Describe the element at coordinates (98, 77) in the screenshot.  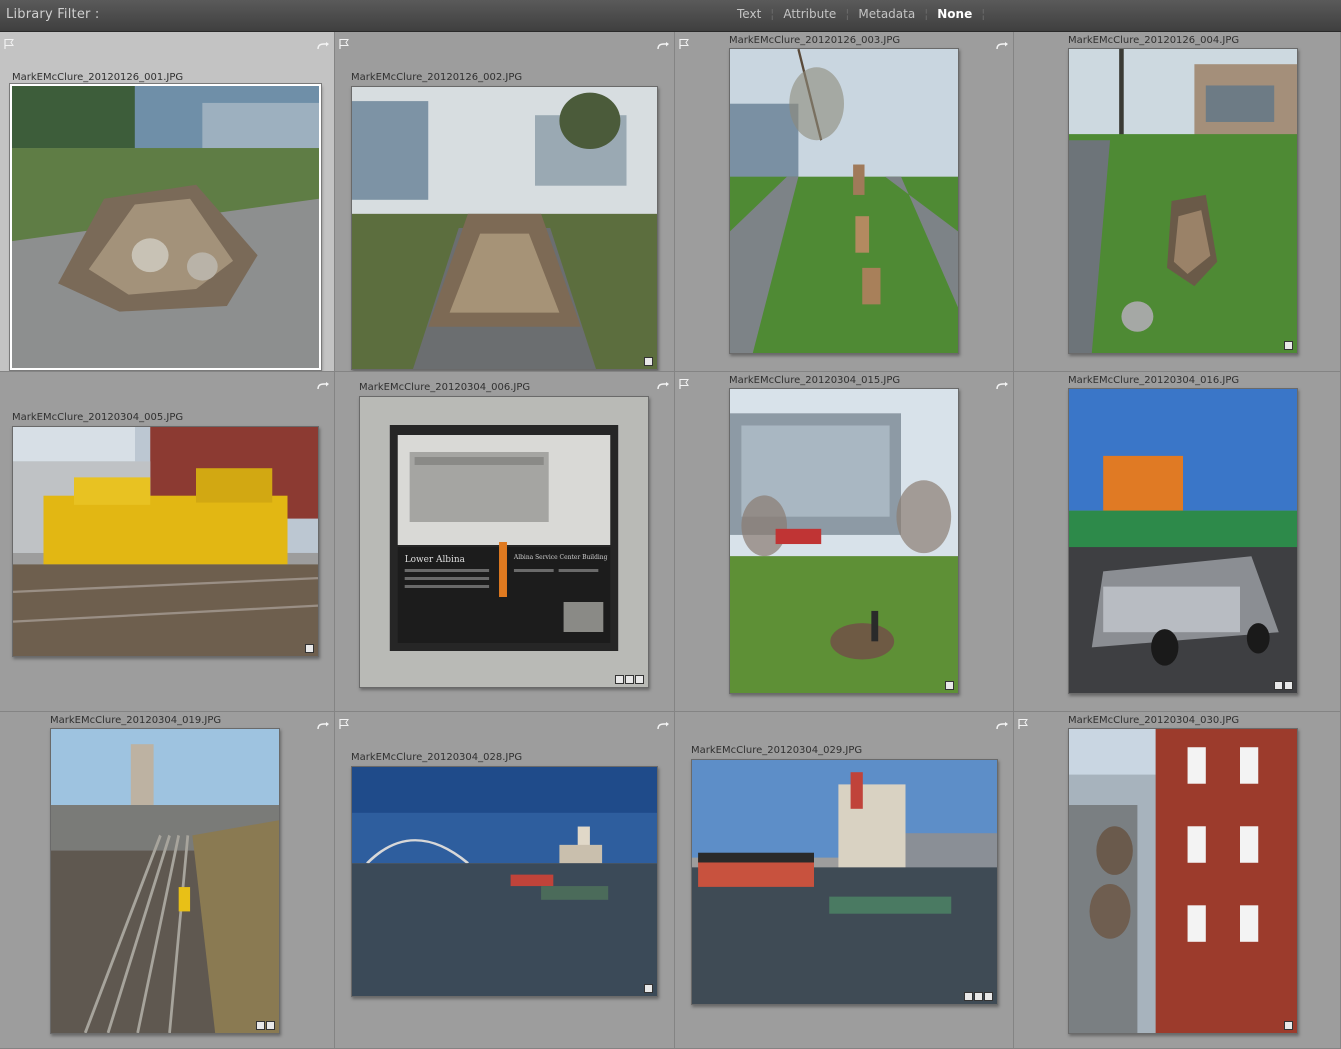
I see `thumbnail-filename: MarkEMcClure_20120126_001.JPG` at that location.